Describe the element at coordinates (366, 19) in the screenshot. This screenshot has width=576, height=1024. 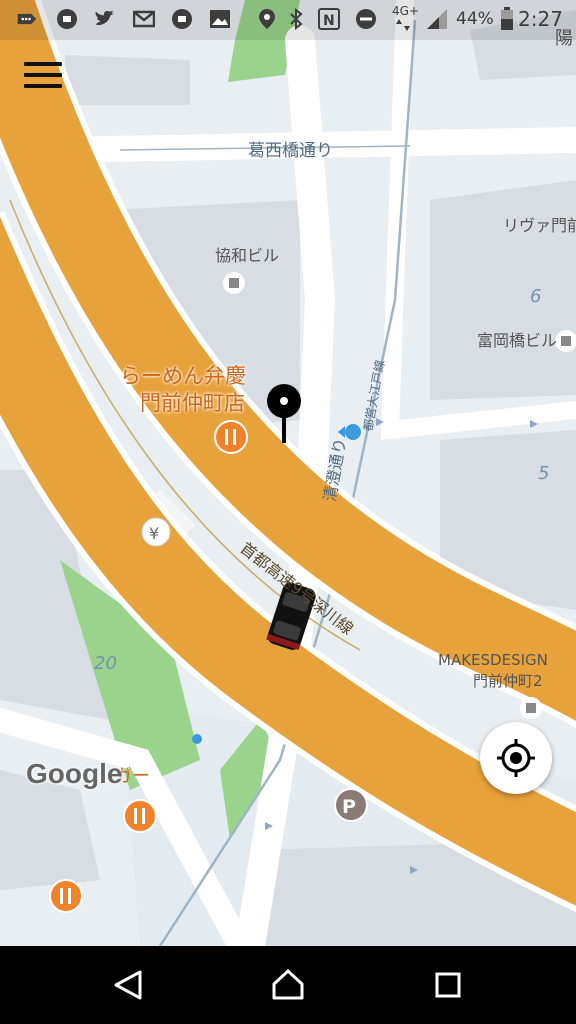
I see `do-not-disturb-icon` at that location.